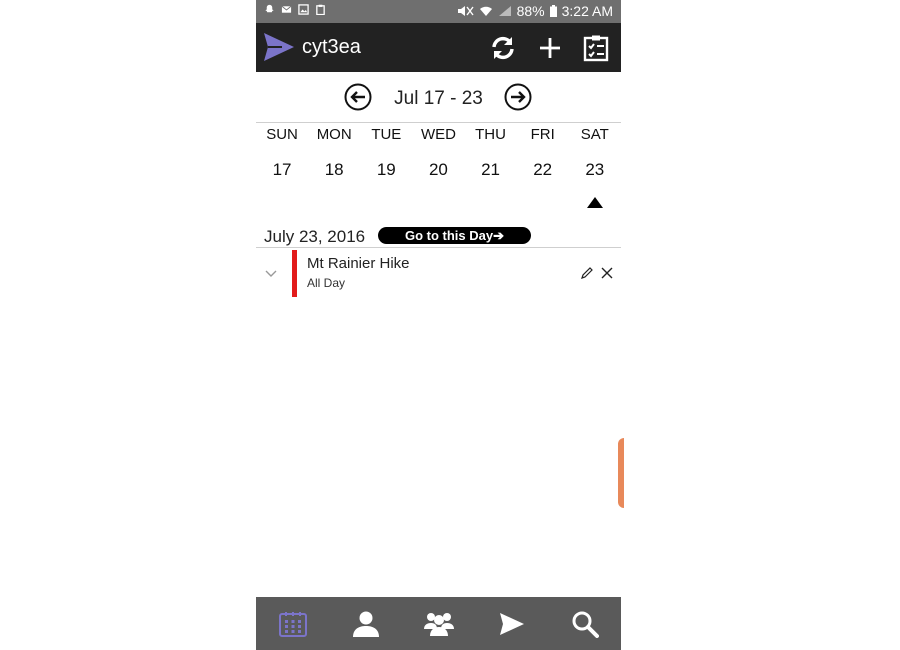 The image size is (900, 650). I want to click on refresh-icon, so click(503, 48).